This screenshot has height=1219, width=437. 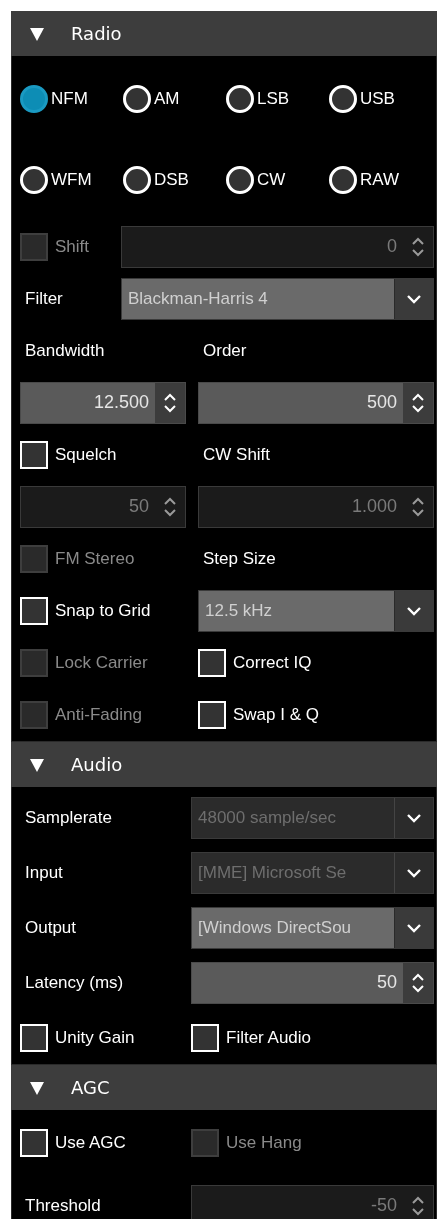 What do you see at coordinates (86, 454) in the screenshot?
I see `checkbox-label: Squelch` at bounding box center [86, 454].